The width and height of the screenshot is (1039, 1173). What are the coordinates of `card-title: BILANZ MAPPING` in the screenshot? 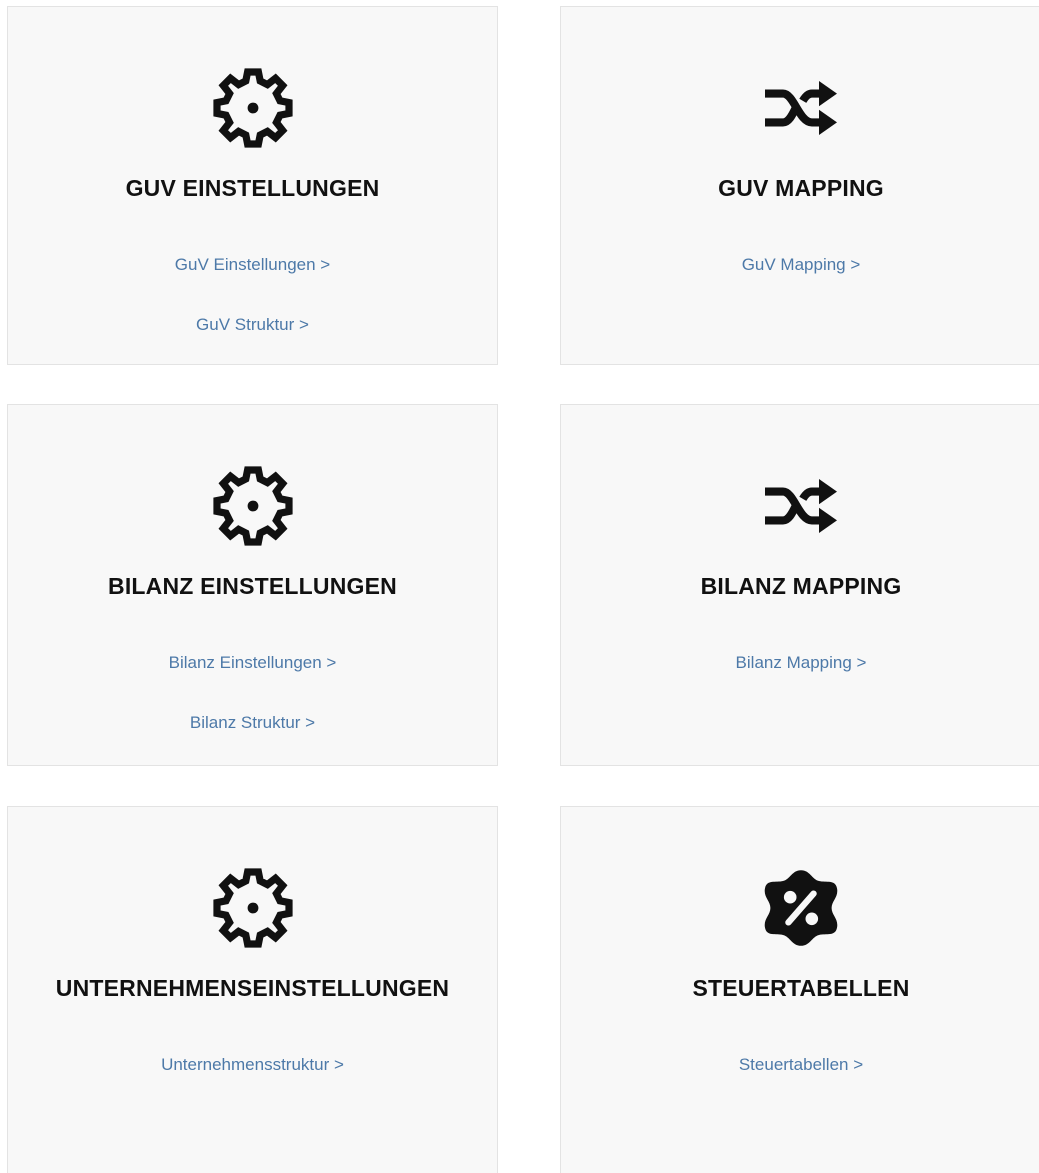 It's located at (801, 586).